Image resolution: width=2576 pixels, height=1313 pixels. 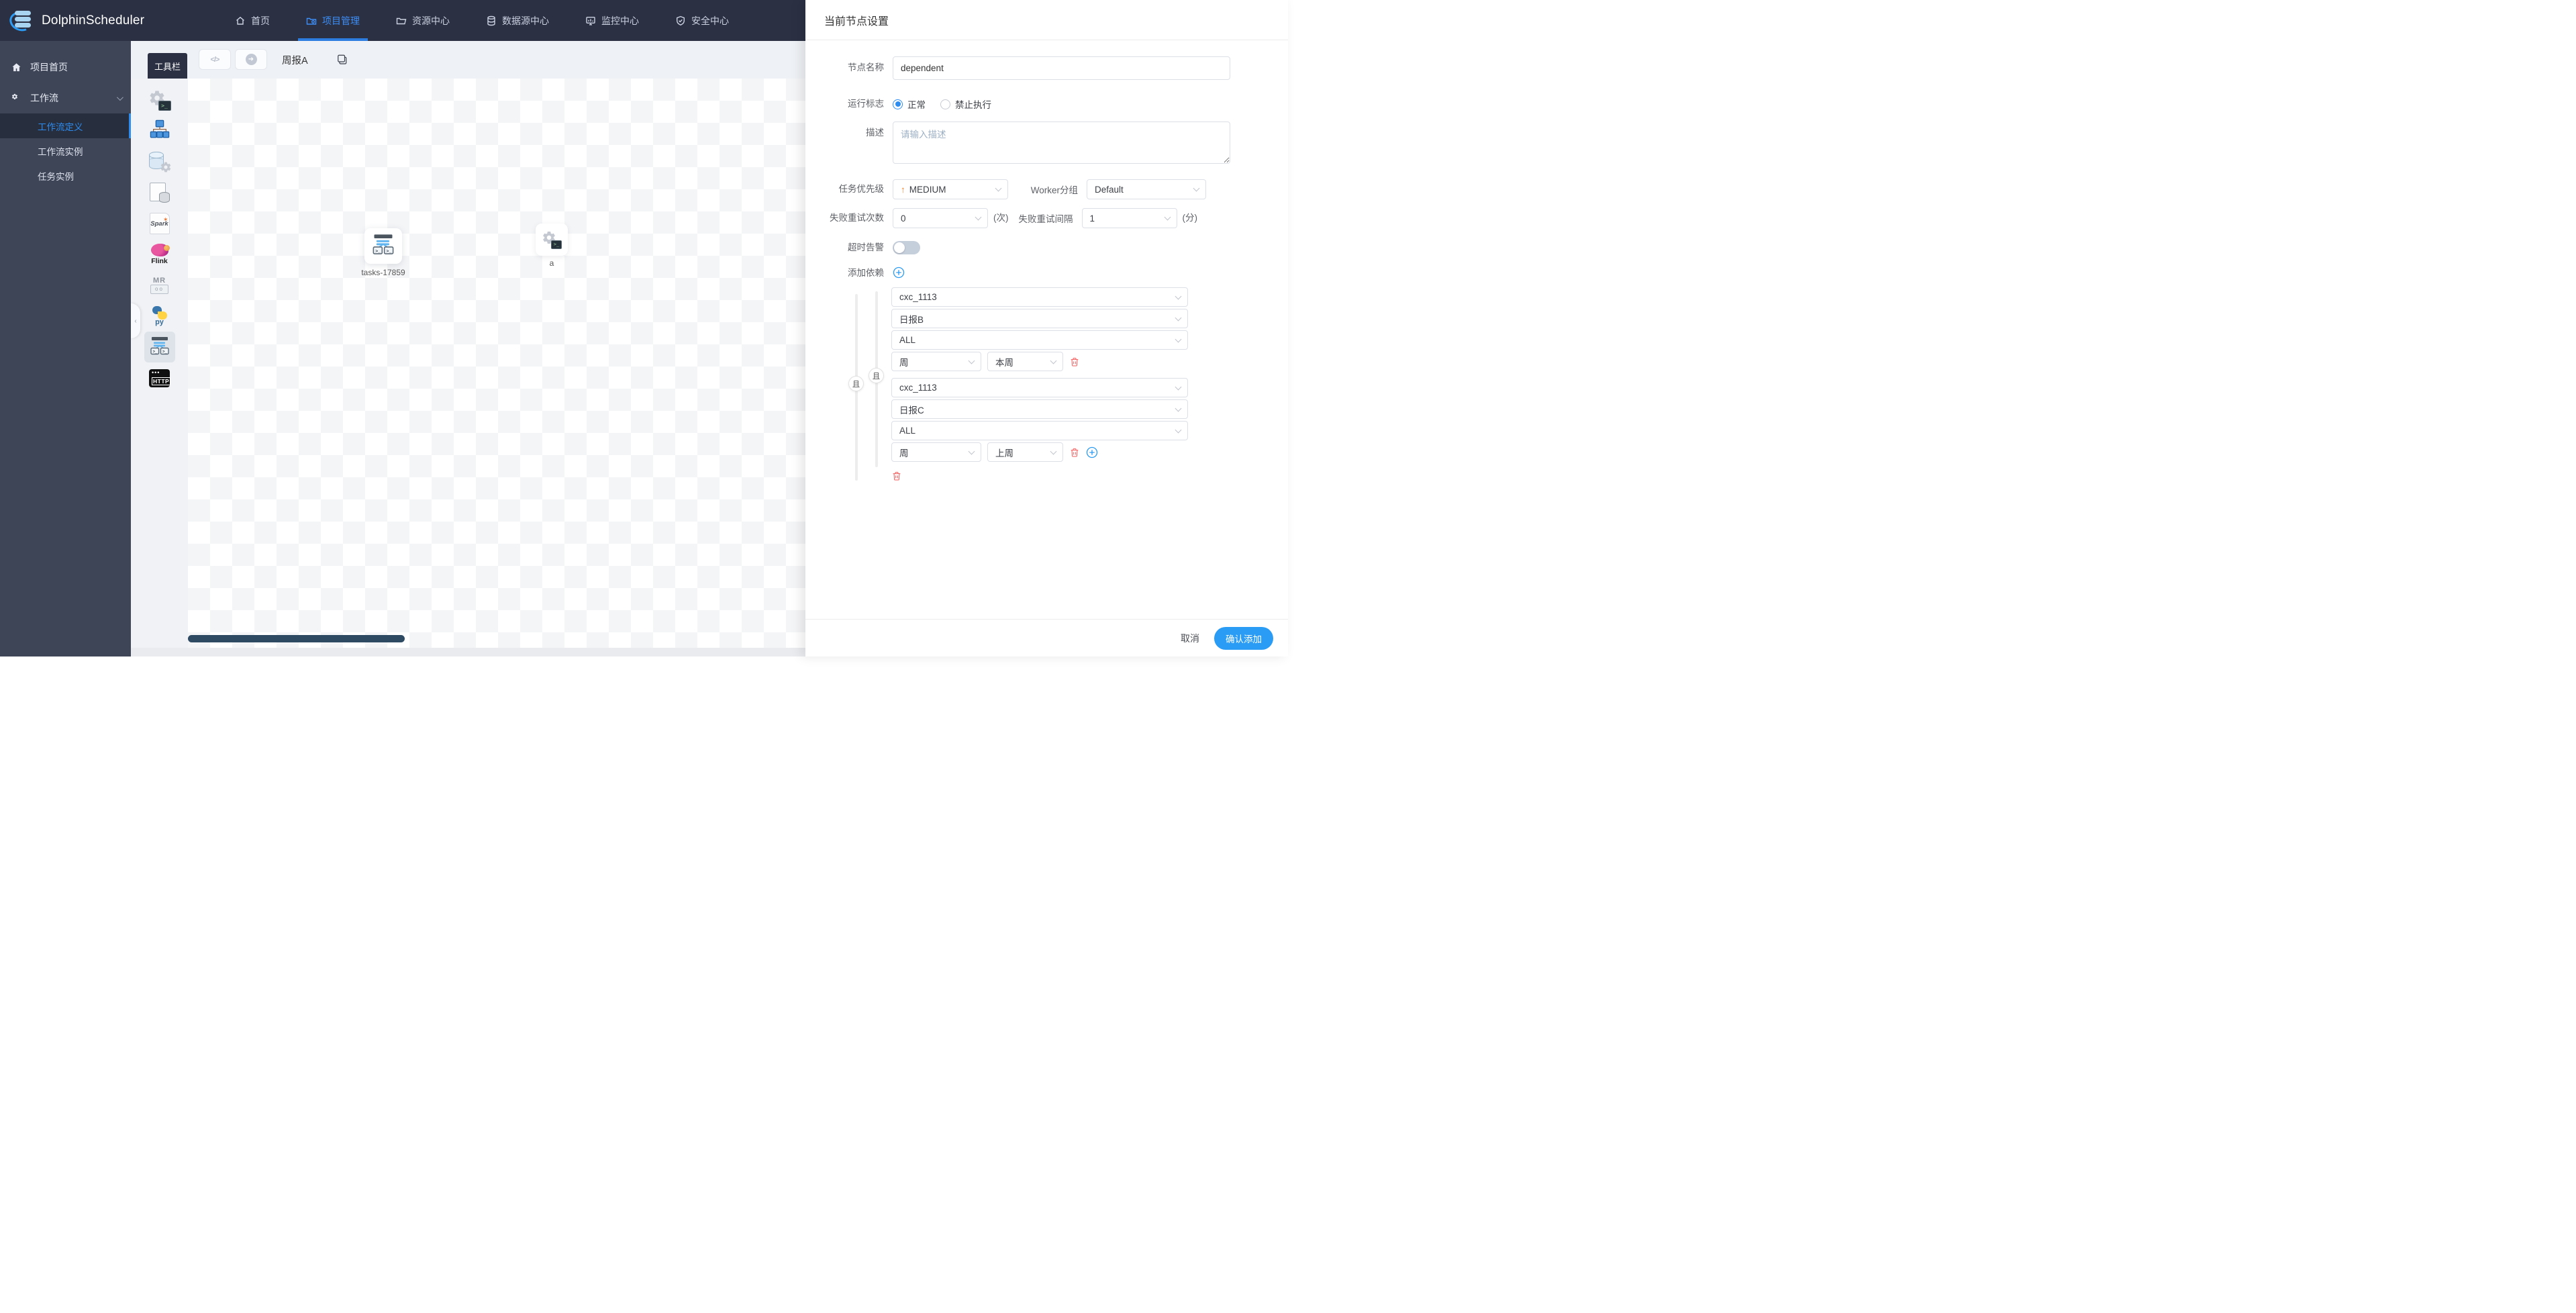 I want to click on home-icon, so click(x=240, y=20).